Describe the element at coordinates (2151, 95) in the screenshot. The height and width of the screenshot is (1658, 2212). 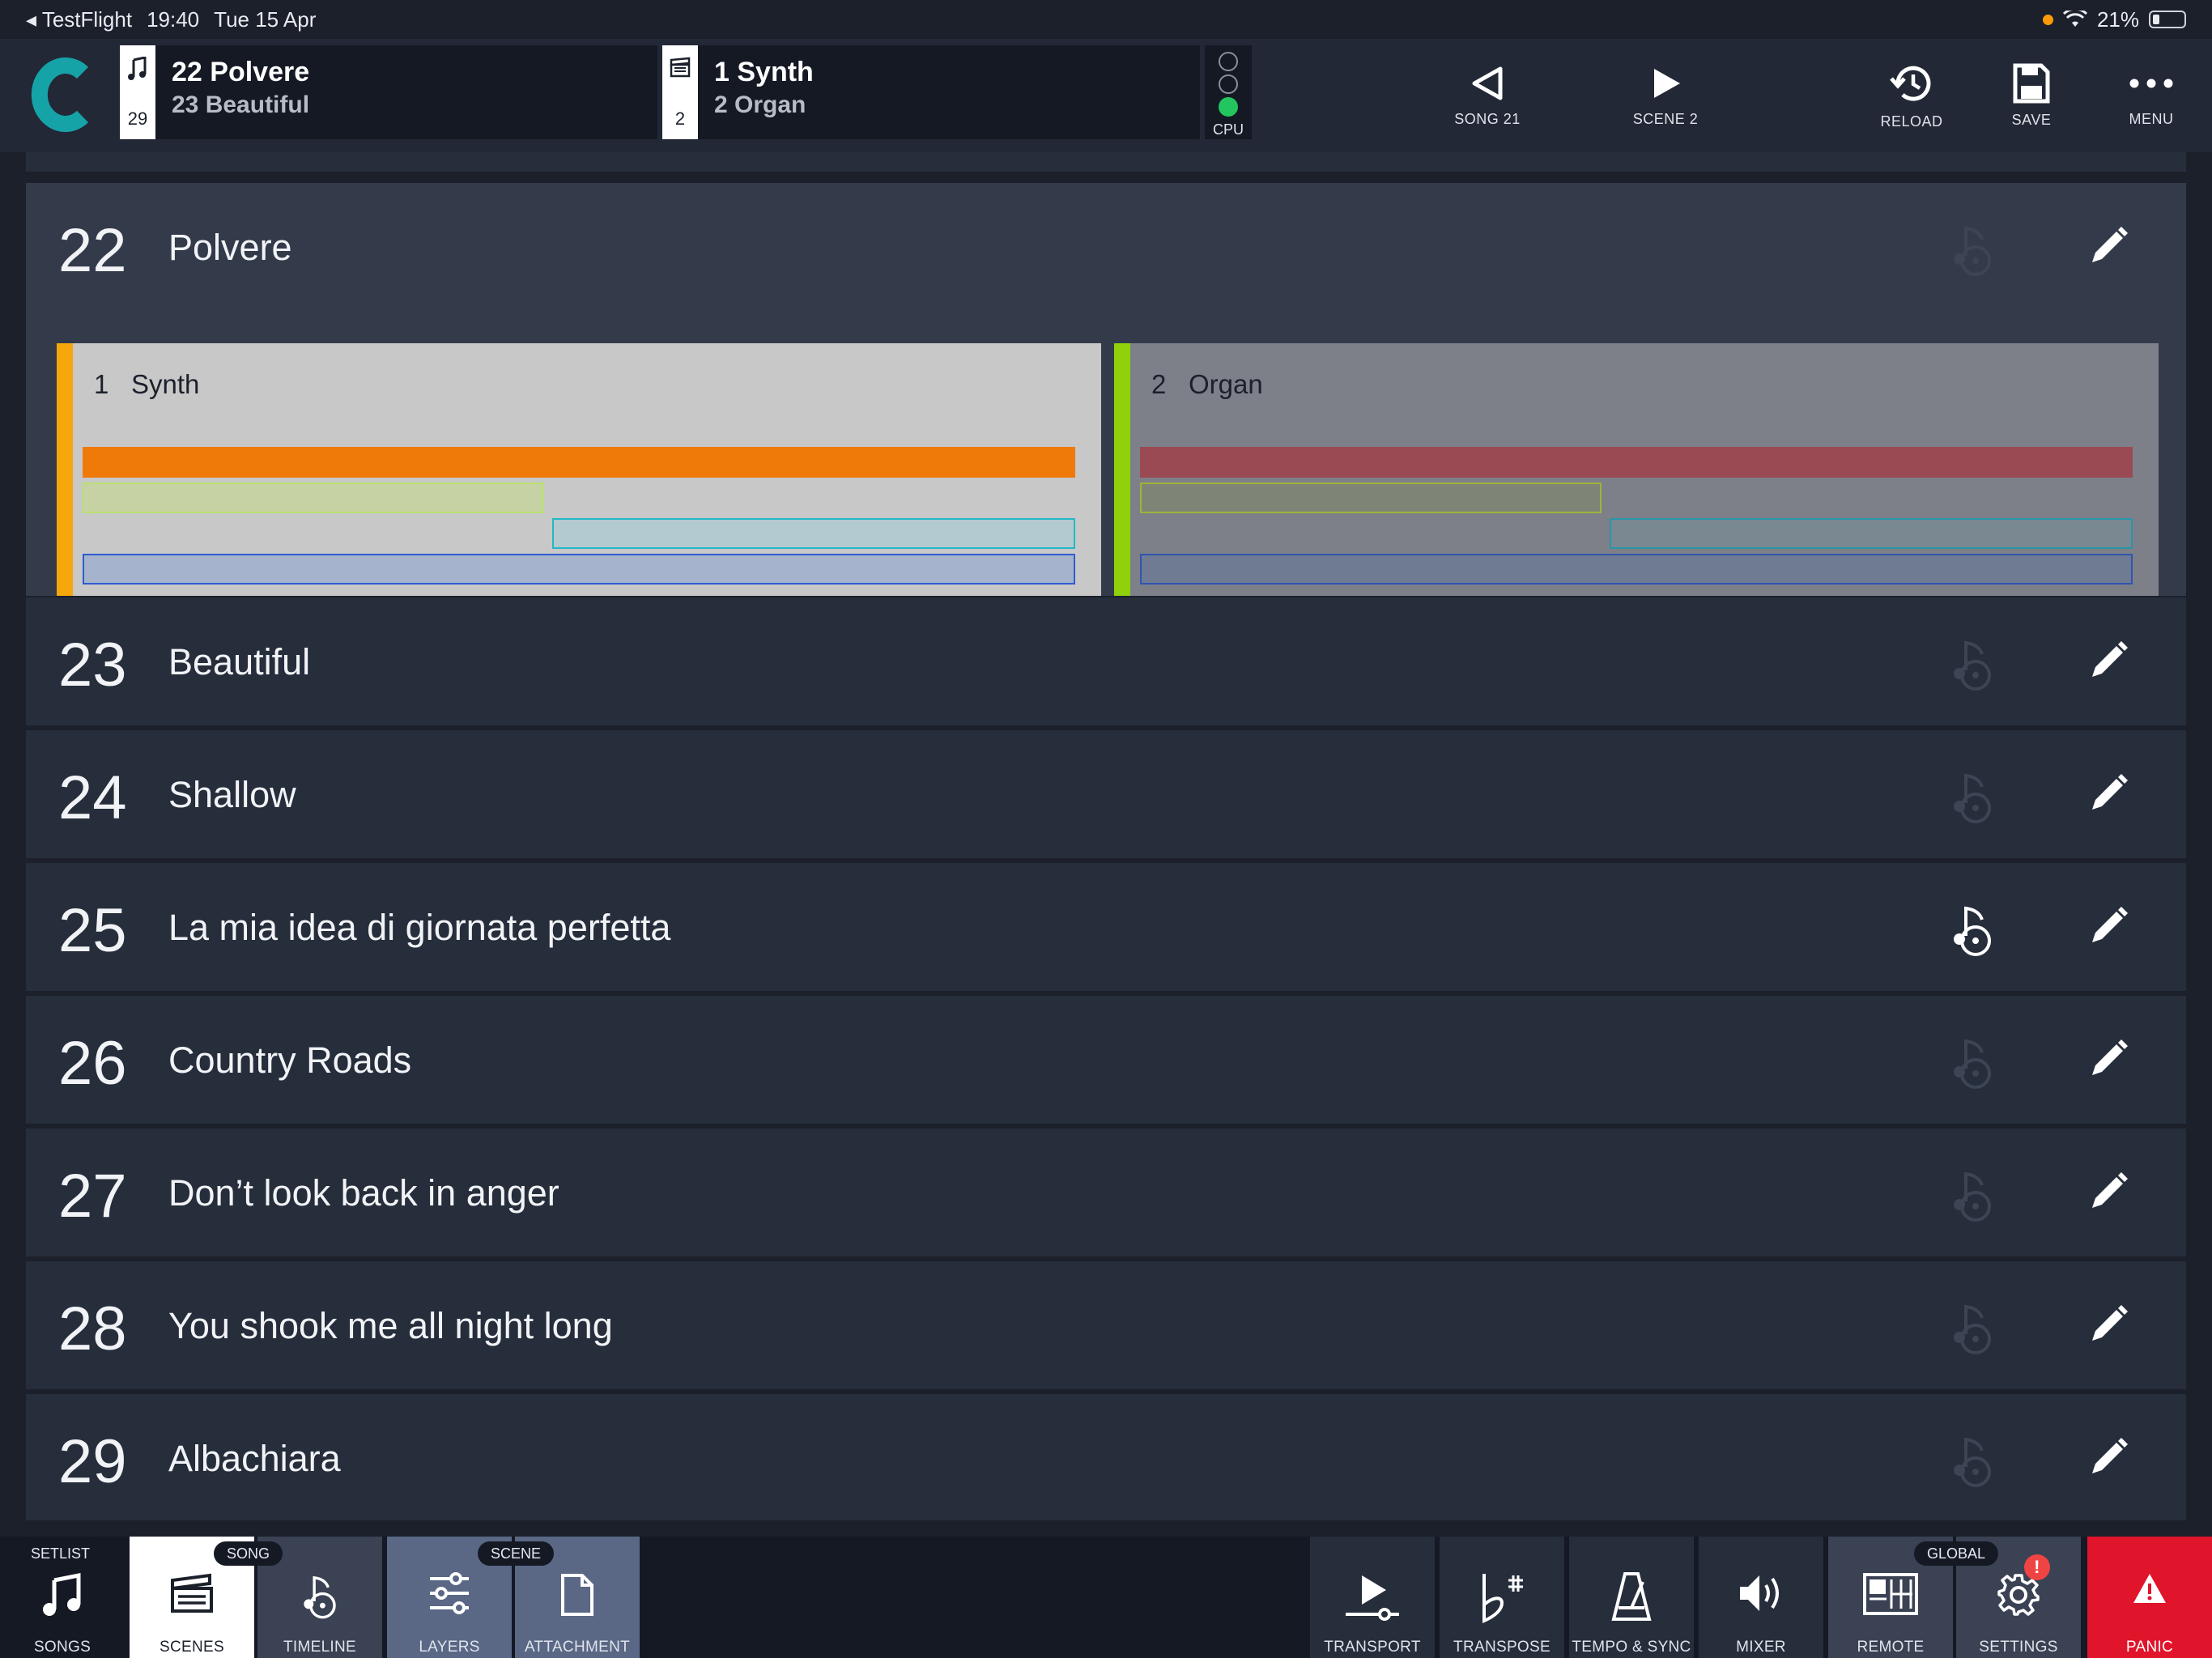
I see `menu-button: MENU` at that location.